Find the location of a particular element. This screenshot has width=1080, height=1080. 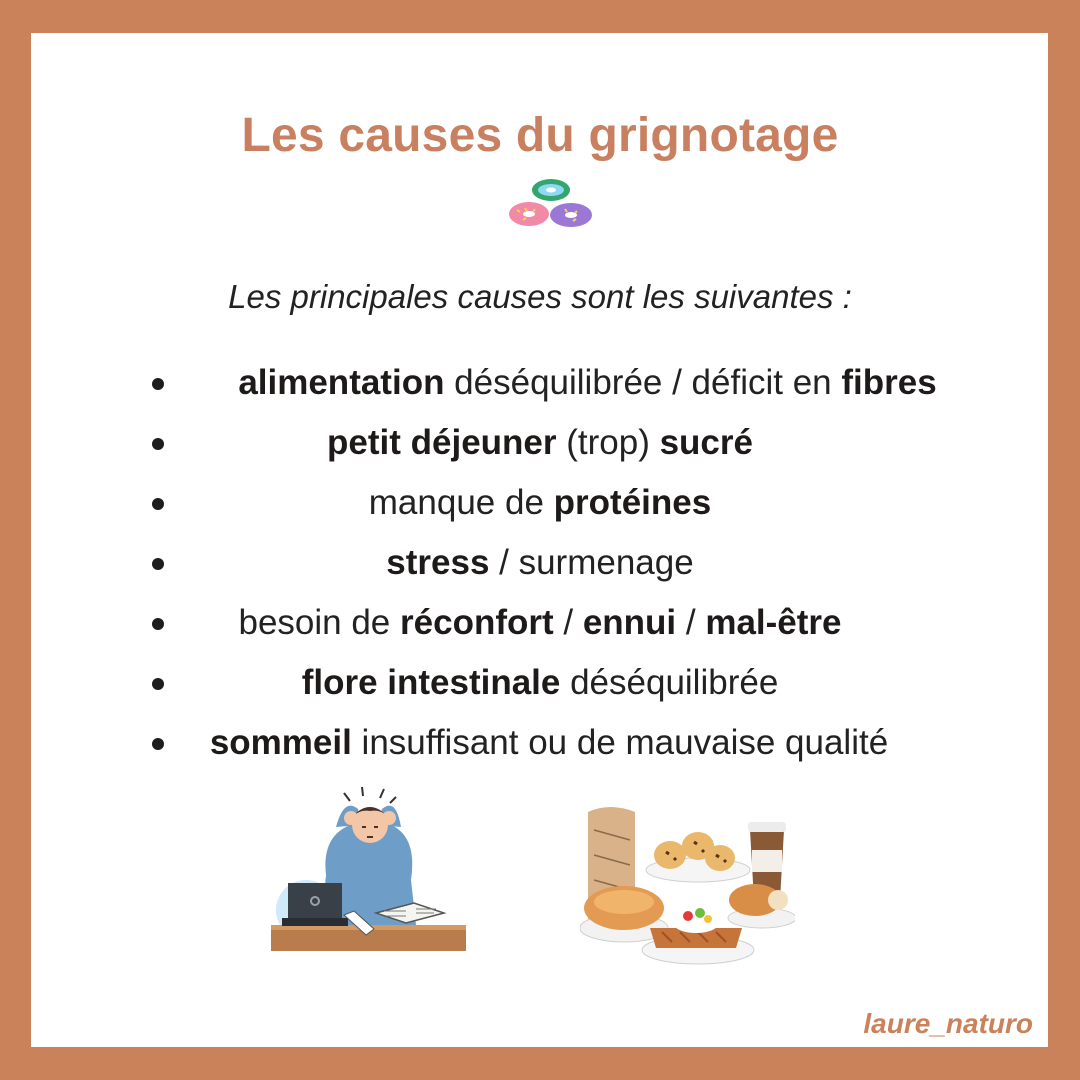

cause-keyword: fibres is located at coordinates (889, 382).